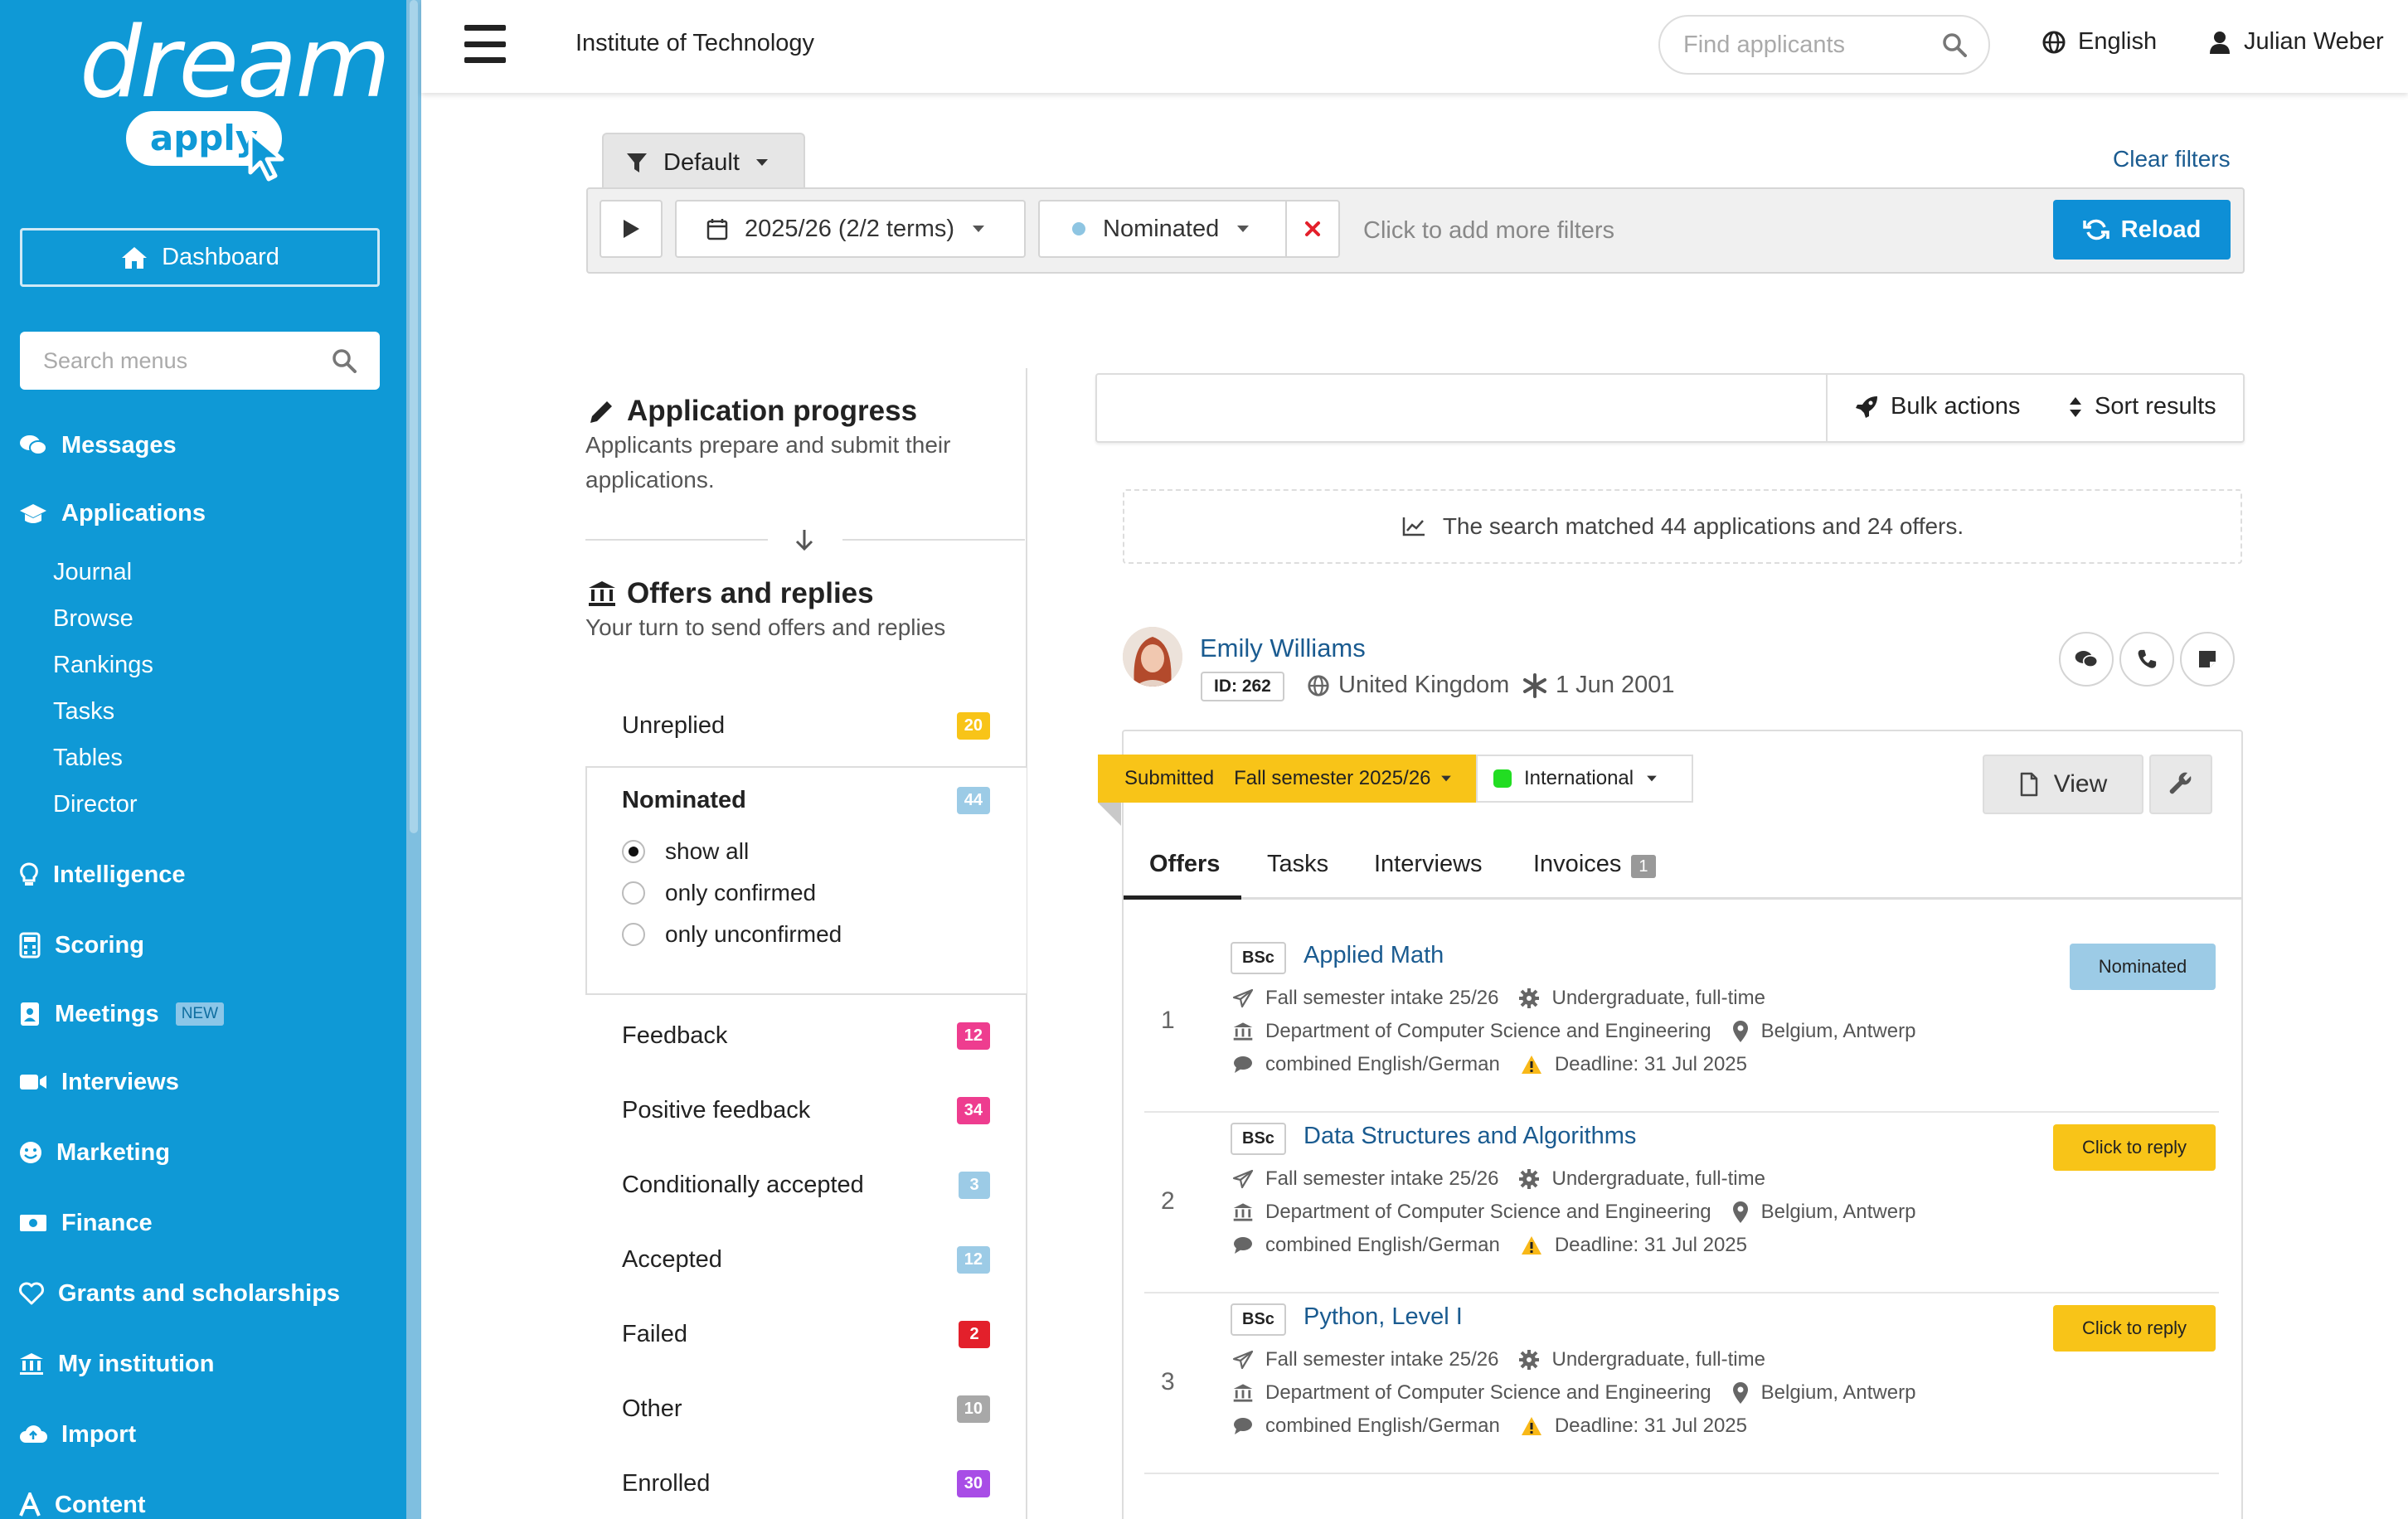  Describe the element at coordinates (1838, 1392) in the screenshot. I see `location: Belgium, Antwerp` at that location.